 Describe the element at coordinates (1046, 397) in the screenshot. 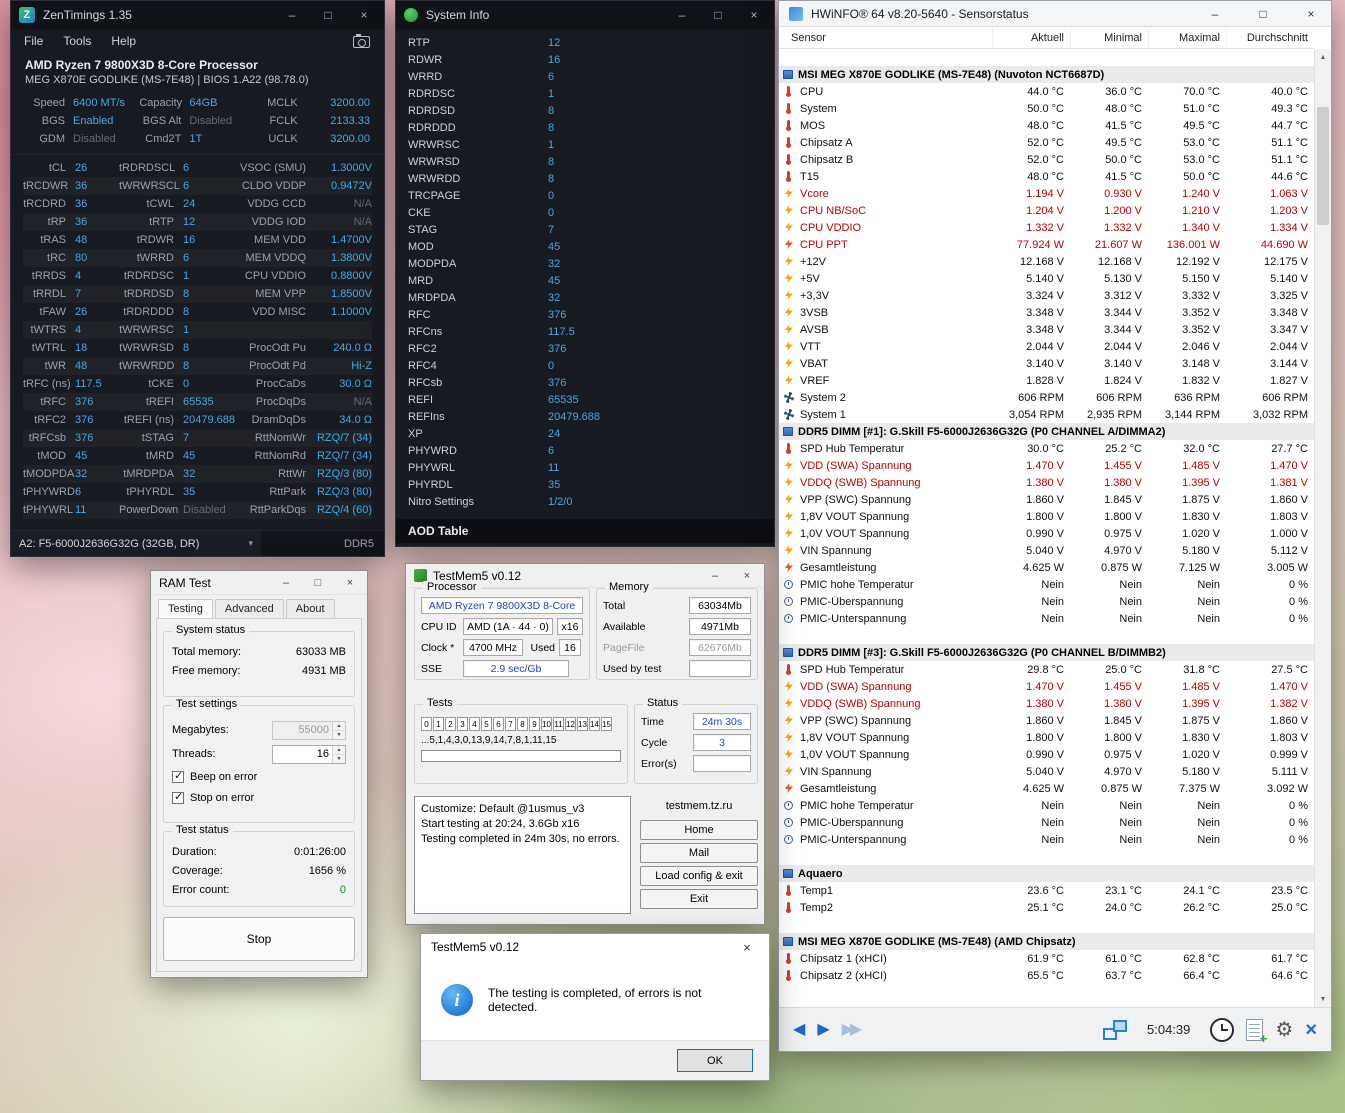

I see `sensor-row: System 2 606 RPM 606 RPM 636 RPM 606 RPM` at that location.